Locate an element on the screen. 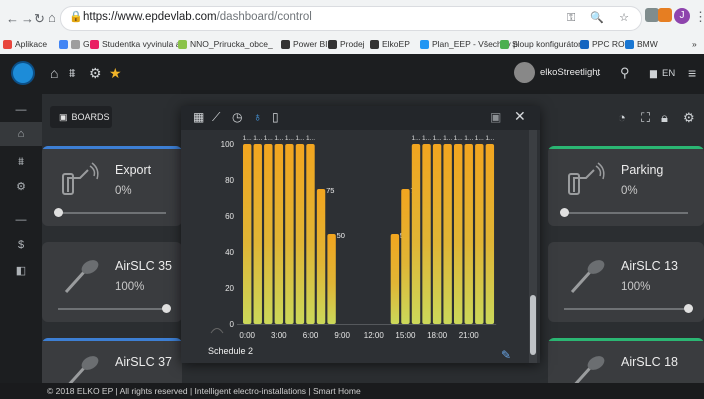 The image size is (704, 399). trend-icon: ⟋ is located at coordinates (216, 117).